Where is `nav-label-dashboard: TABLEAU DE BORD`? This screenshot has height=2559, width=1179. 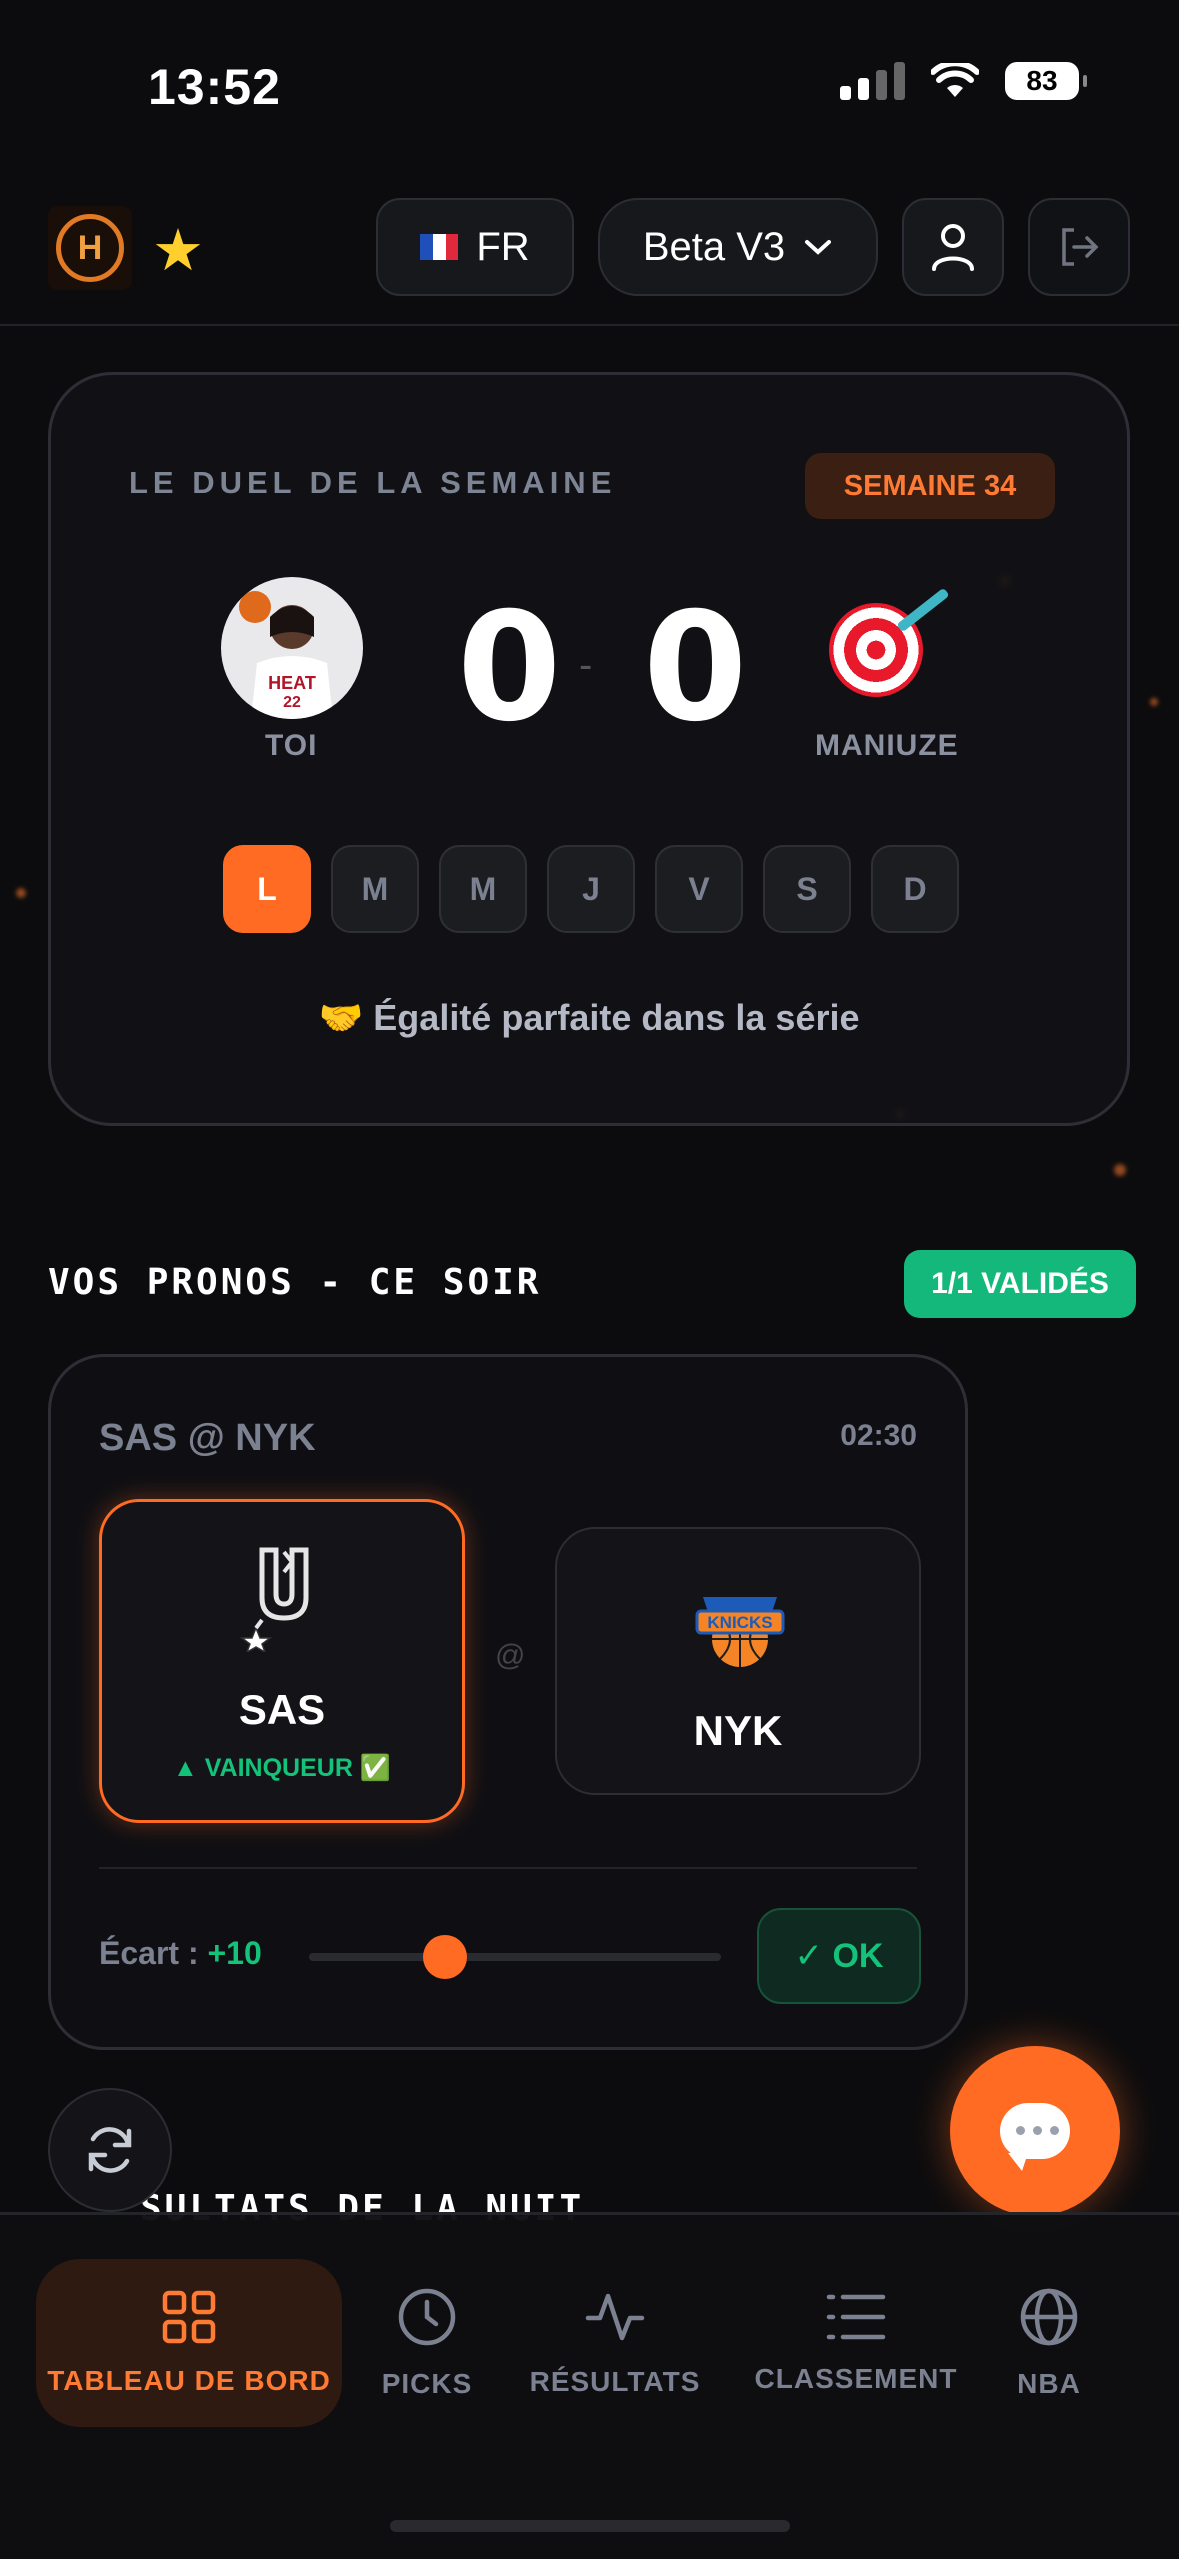 nav-label-dashboard: TABLEAU DE BORD is located at coordinates (189, 2380).